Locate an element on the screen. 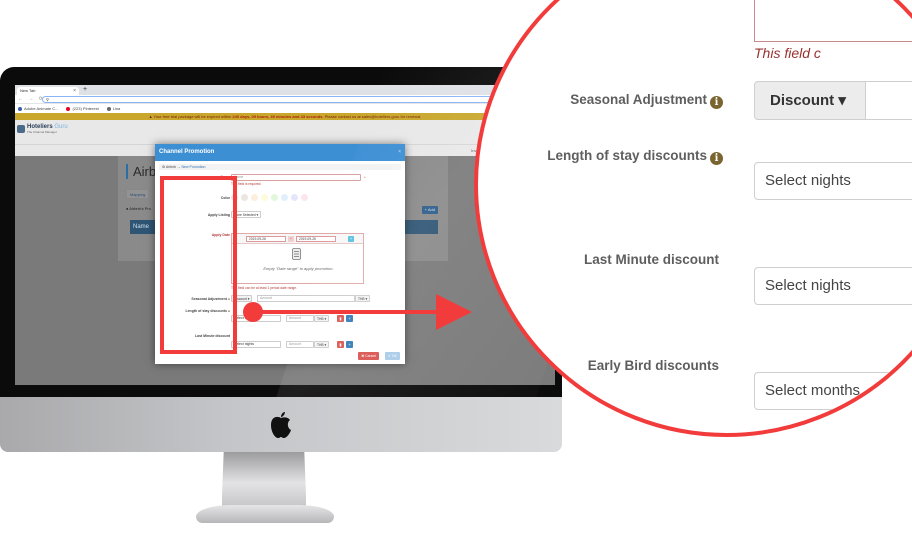 The width and height of the screenshot is (912, 533). apply-date-label: Apply Date is located at coordinates (220, 235).